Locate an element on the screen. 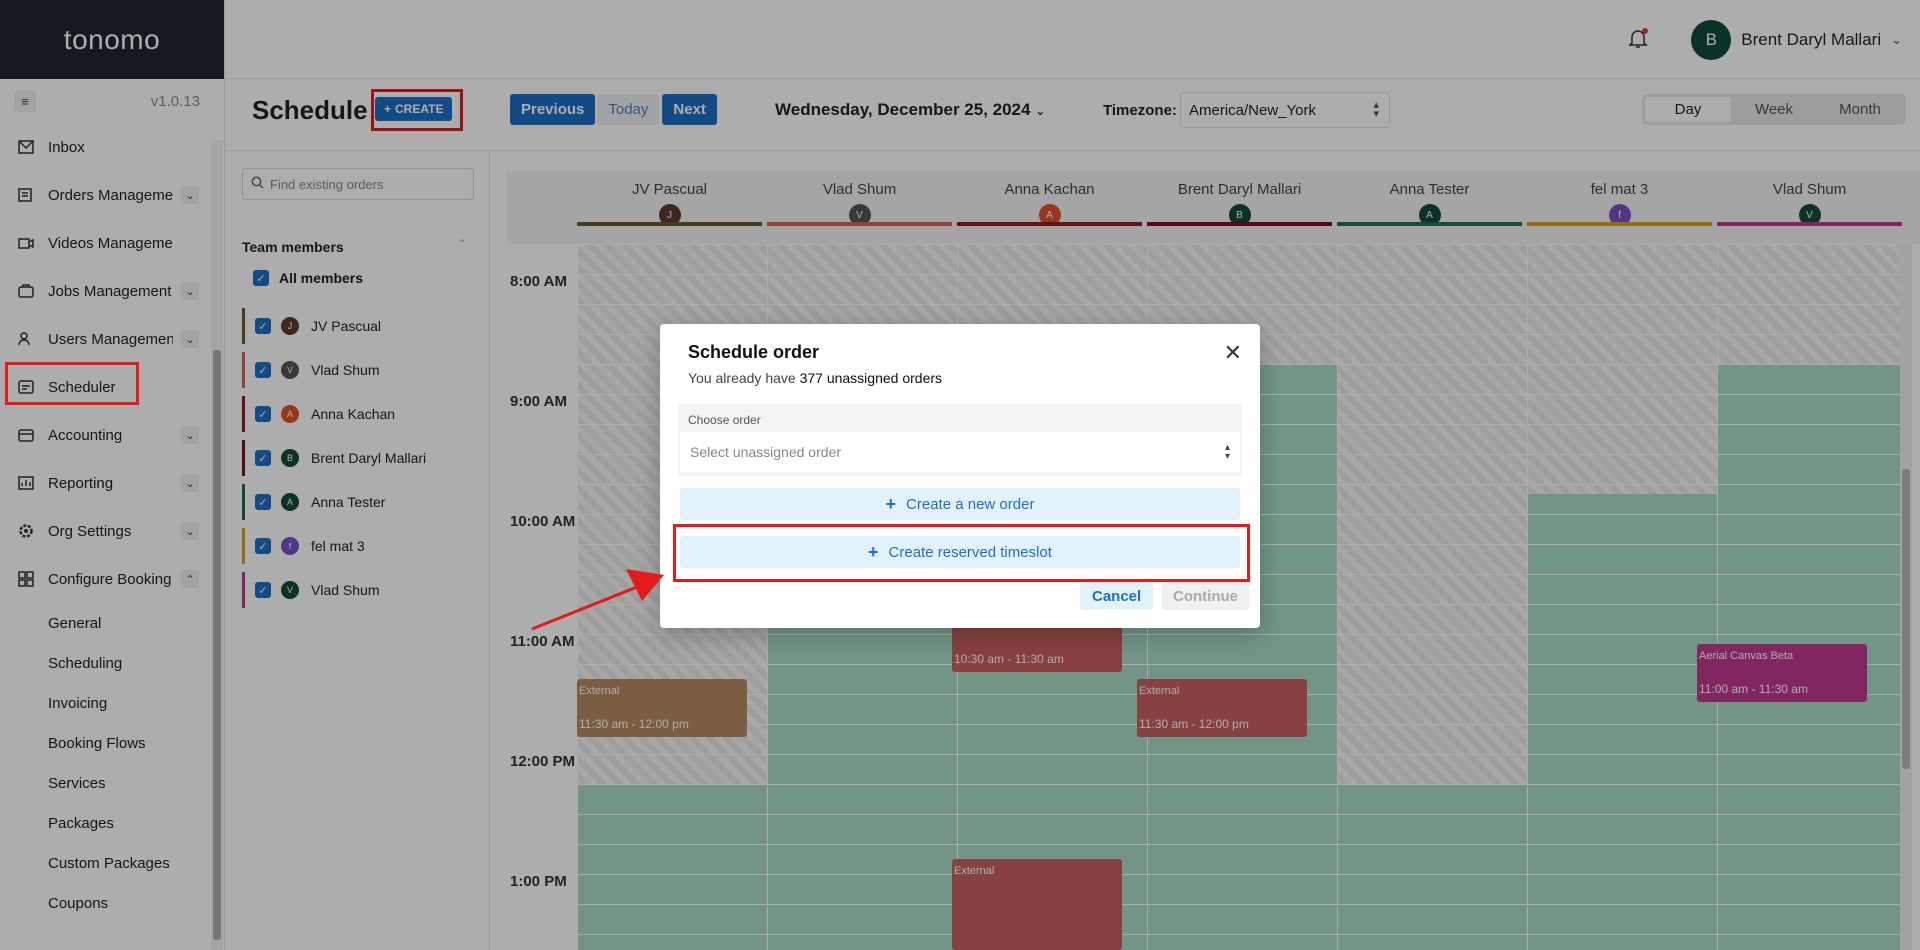 This screenshot has width=1920, height=950. close-icon: ✕ is located at coordinates (1233, 353).